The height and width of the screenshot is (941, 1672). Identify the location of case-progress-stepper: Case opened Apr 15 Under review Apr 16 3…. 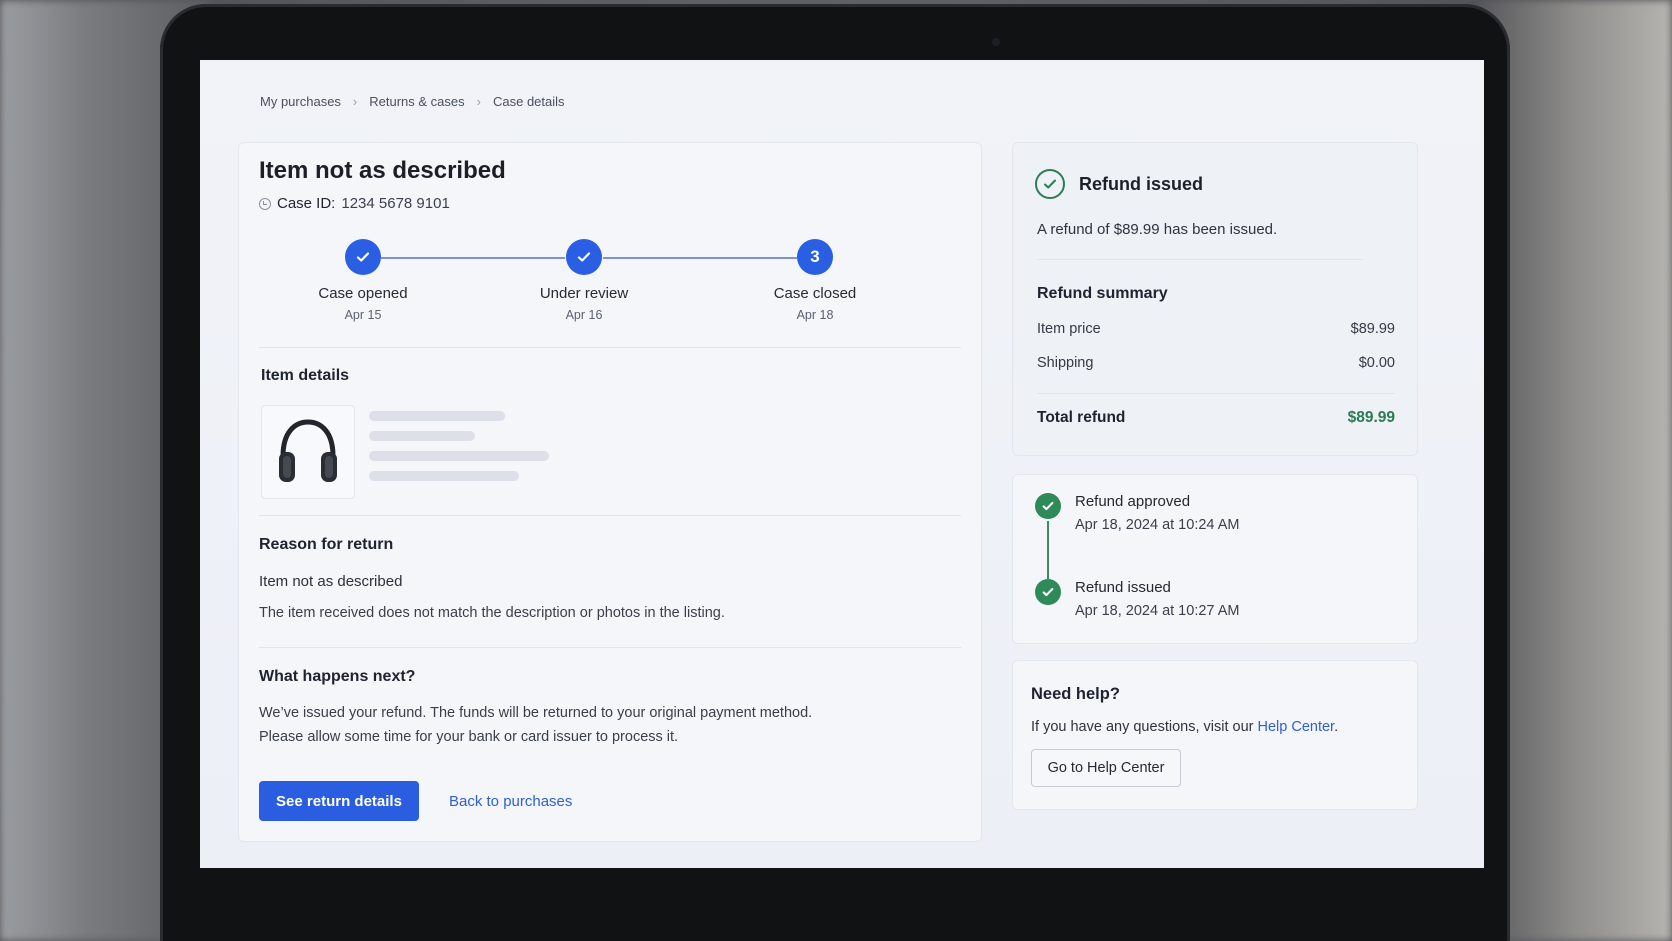
(611, 287).